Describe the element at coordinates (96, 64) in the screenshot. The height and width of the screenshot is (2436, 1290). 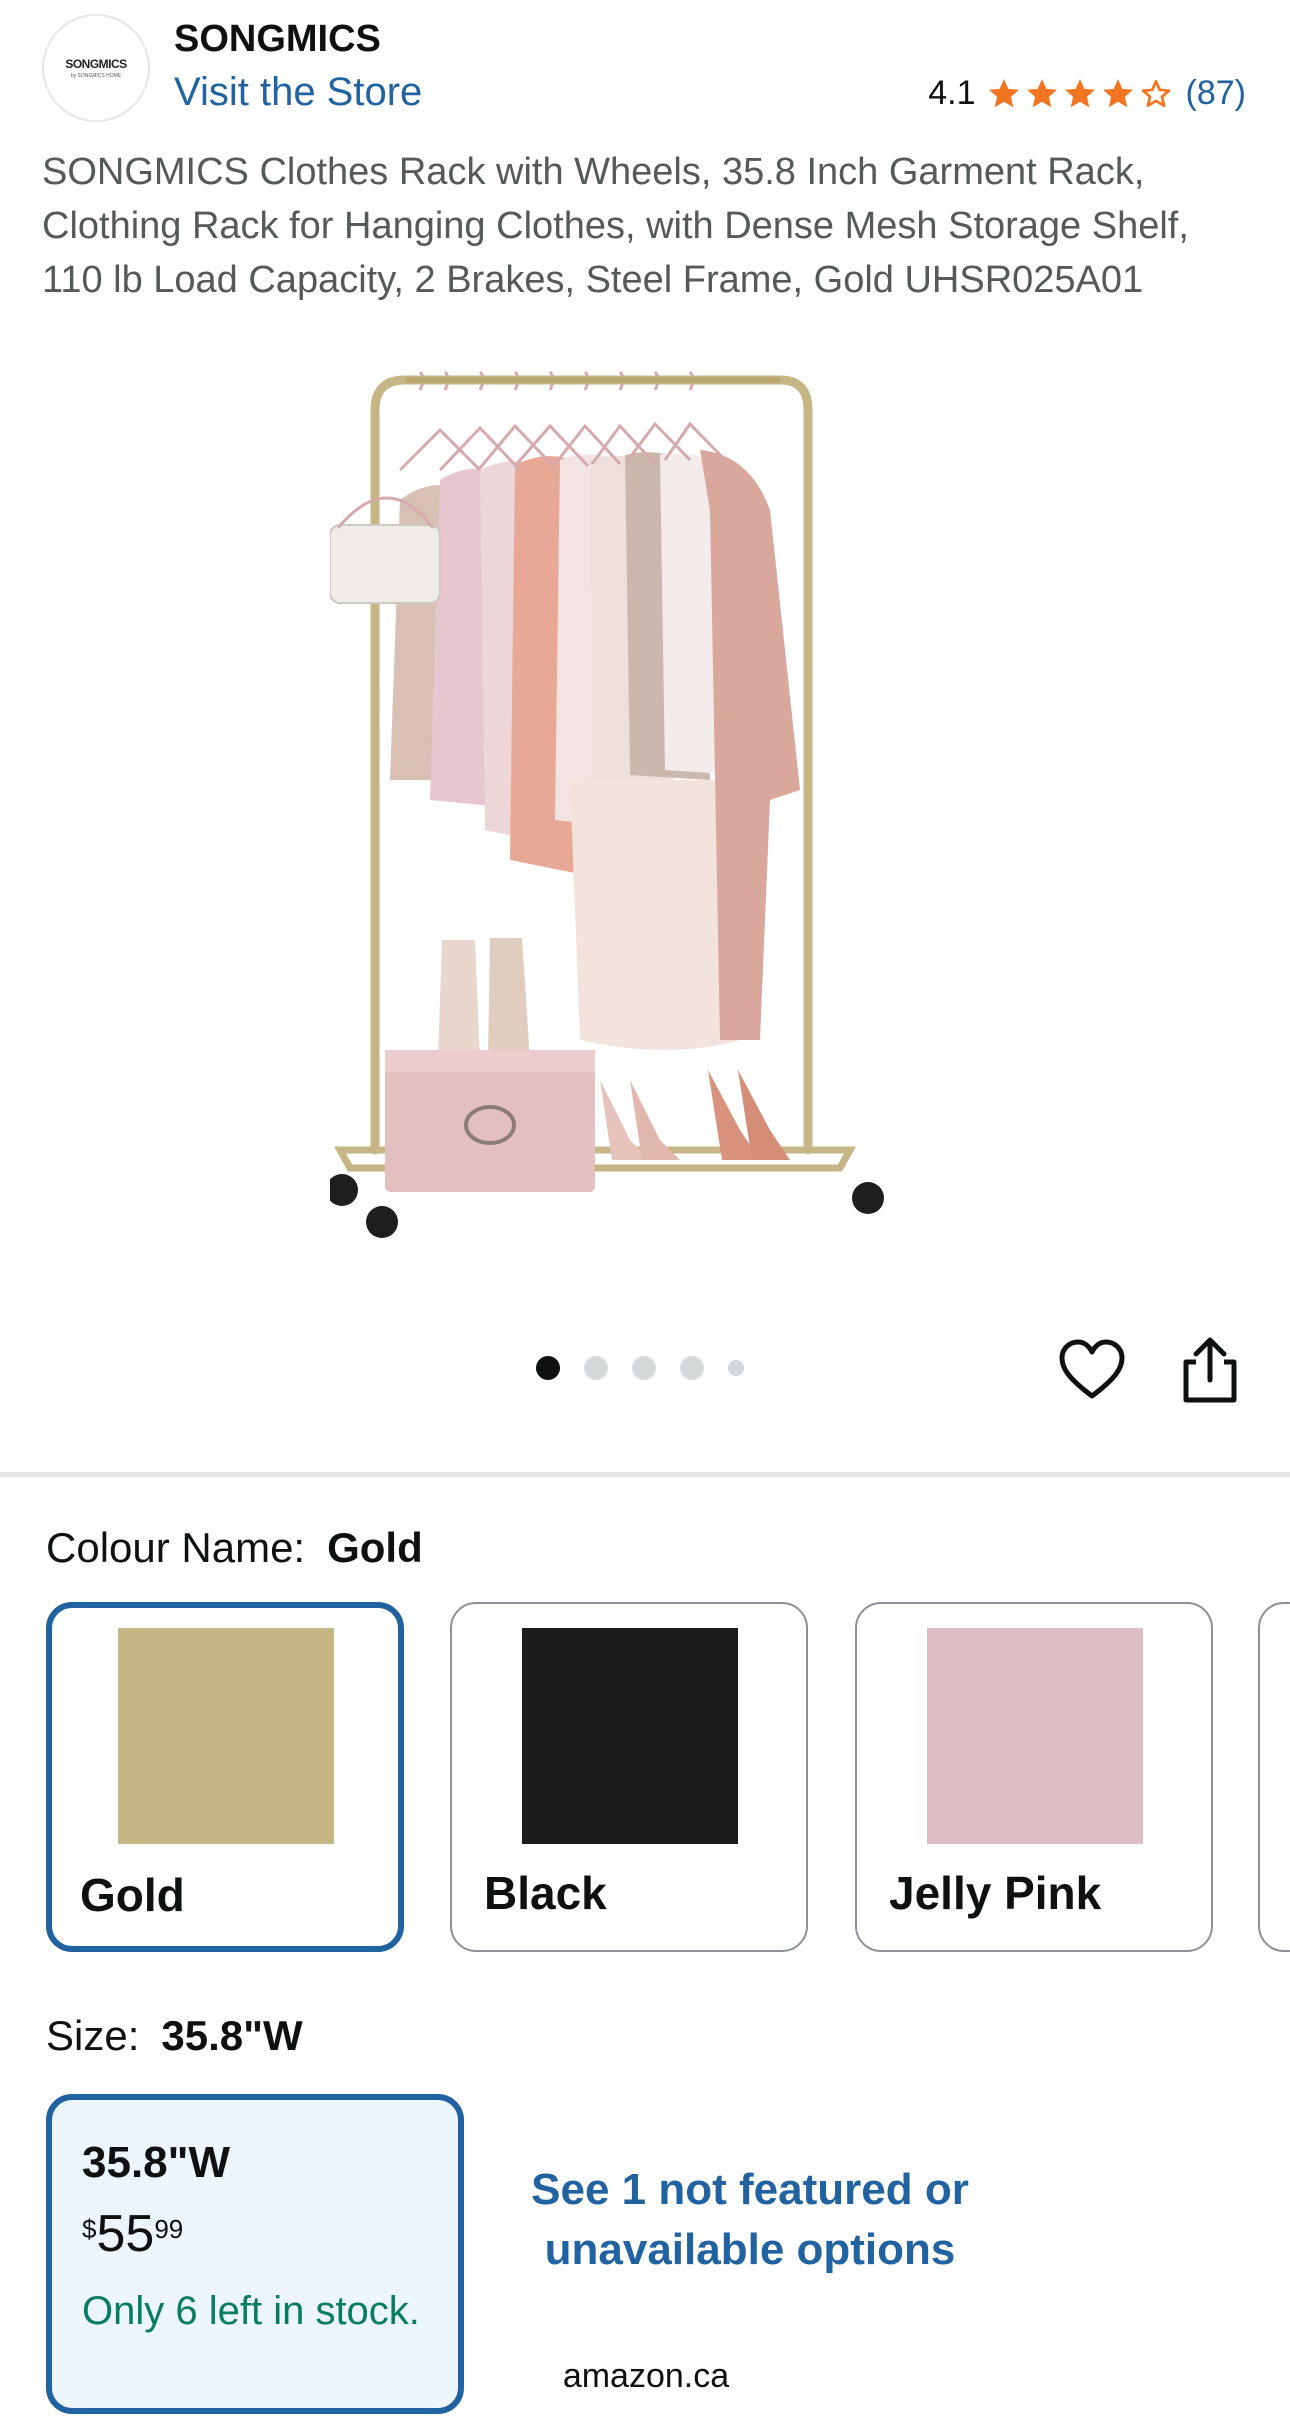
I see `store-logo-text: SONGMICS` at that location.